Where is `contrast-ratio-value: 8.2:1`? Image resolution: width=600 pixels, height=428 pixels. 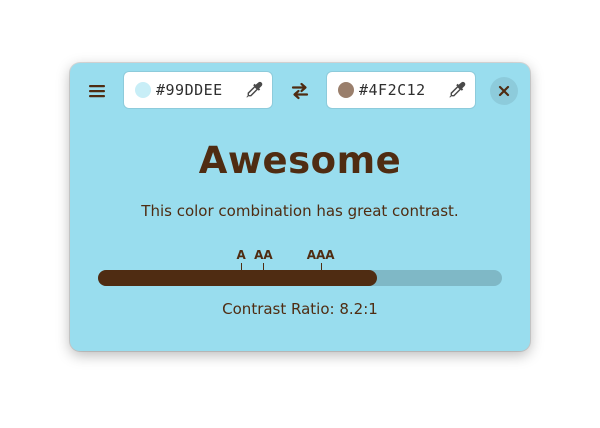
contrast-ratio-value: 8.2:1 is located at coordinates (358, 309).